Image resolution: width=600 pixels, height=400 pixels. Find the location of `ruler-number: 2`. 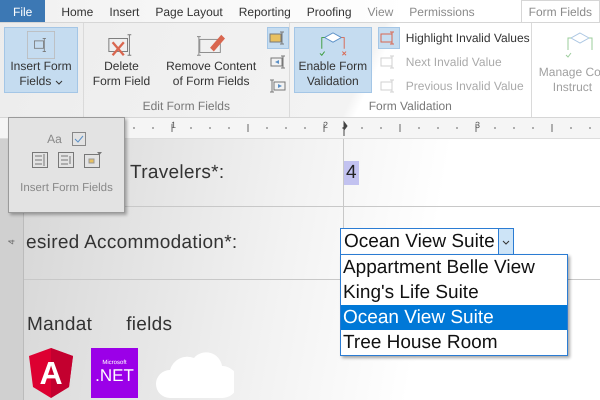

ruler-number: 2 is located at coordinates (325, 125).